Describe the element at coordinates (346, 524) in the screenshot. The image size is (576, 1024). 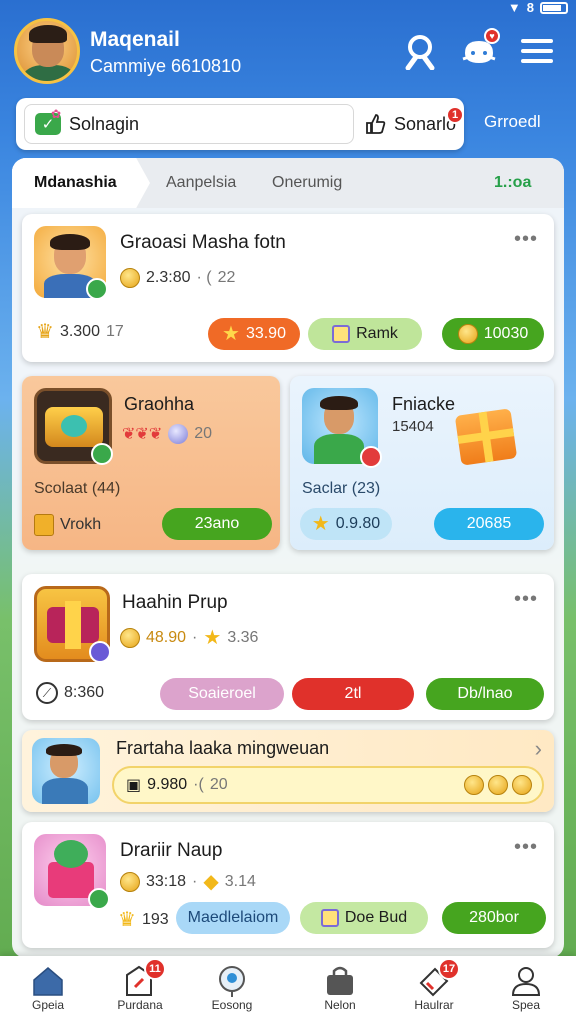
I see `feature-right-chip: ★ 0.9.80` at that location.